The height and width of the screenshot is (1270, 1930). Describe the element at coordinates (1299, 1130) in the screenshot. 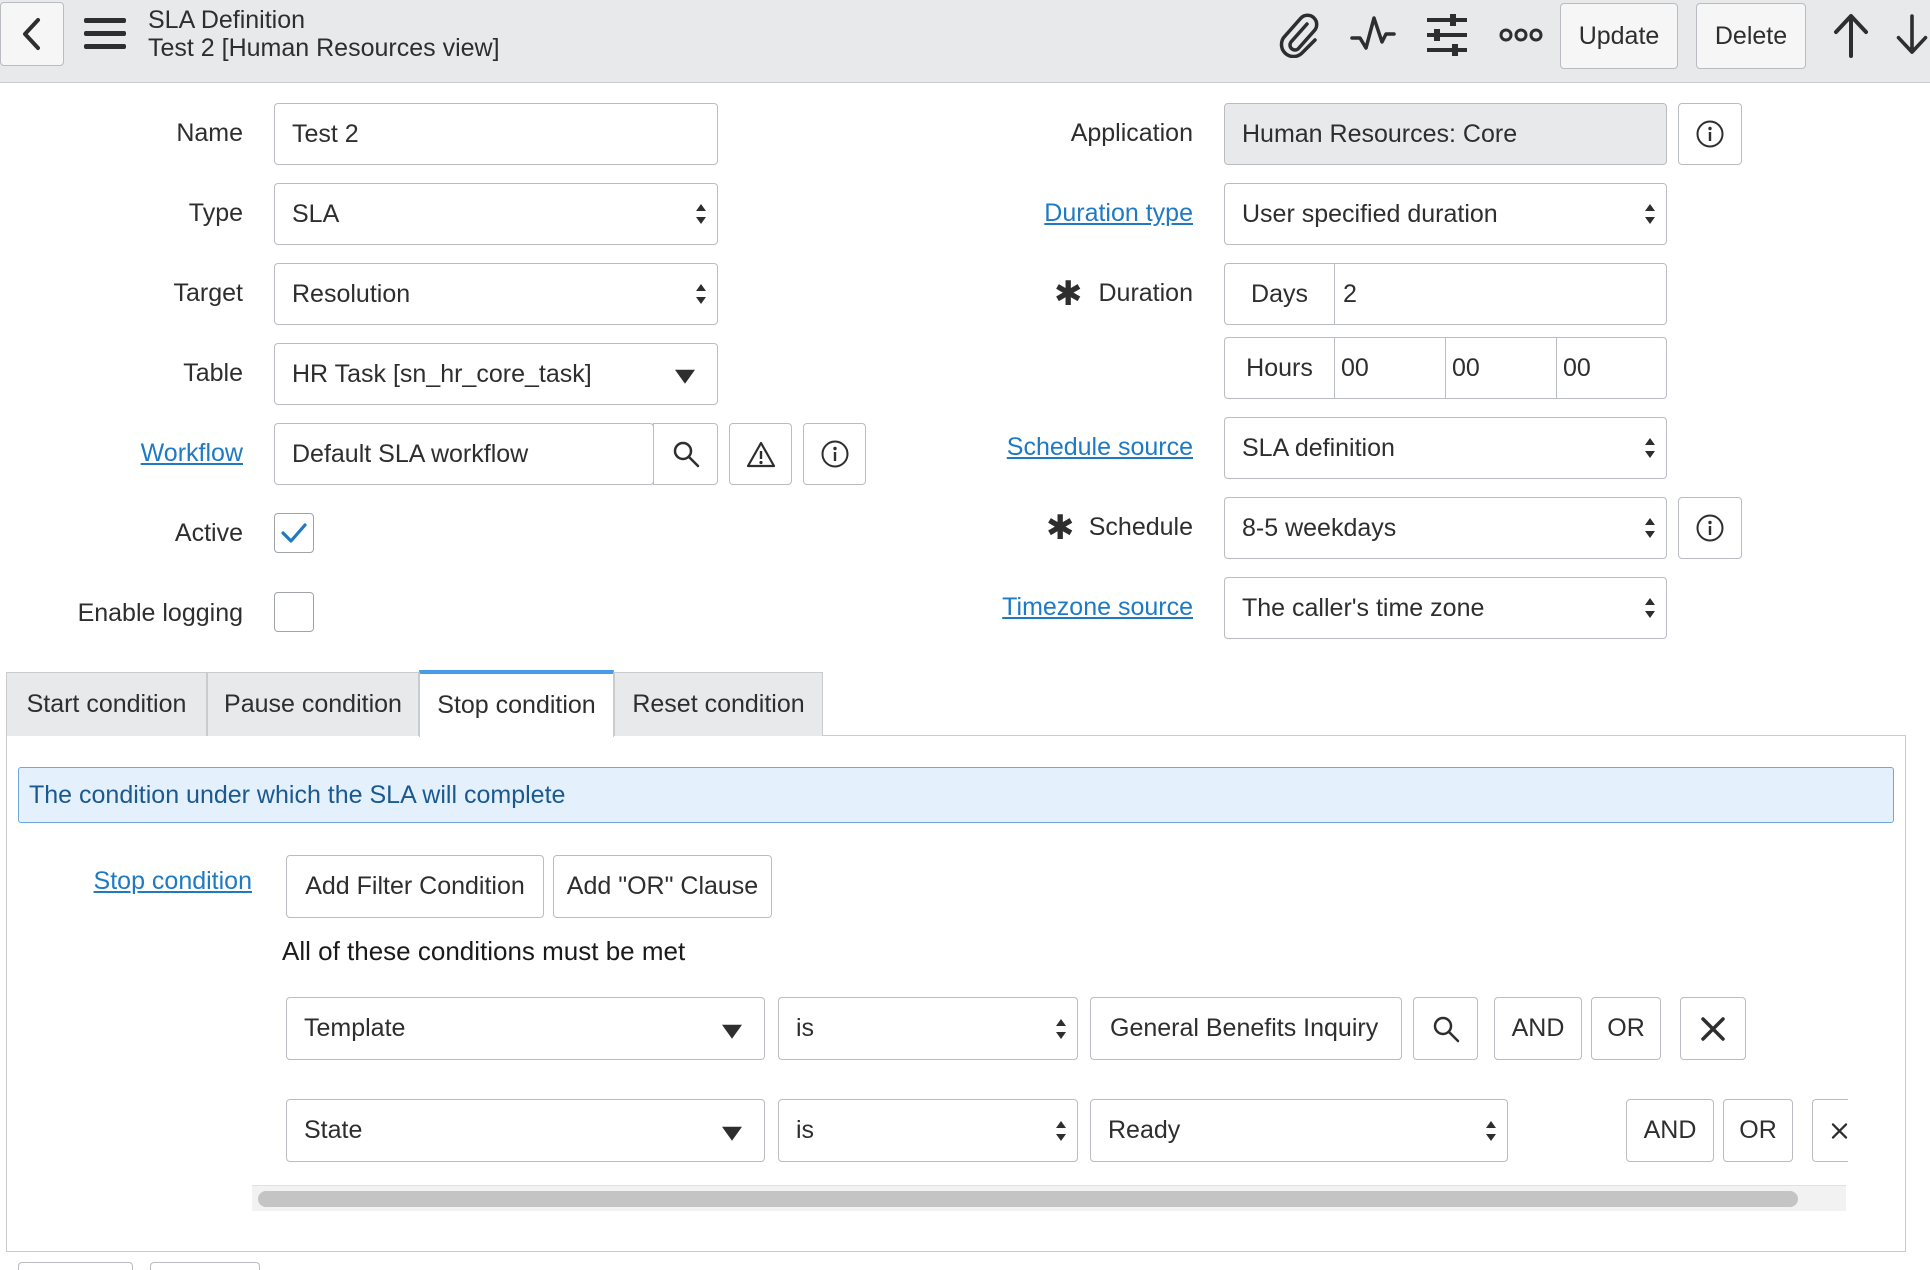

I see `condition-value-select: Ready` at that location.